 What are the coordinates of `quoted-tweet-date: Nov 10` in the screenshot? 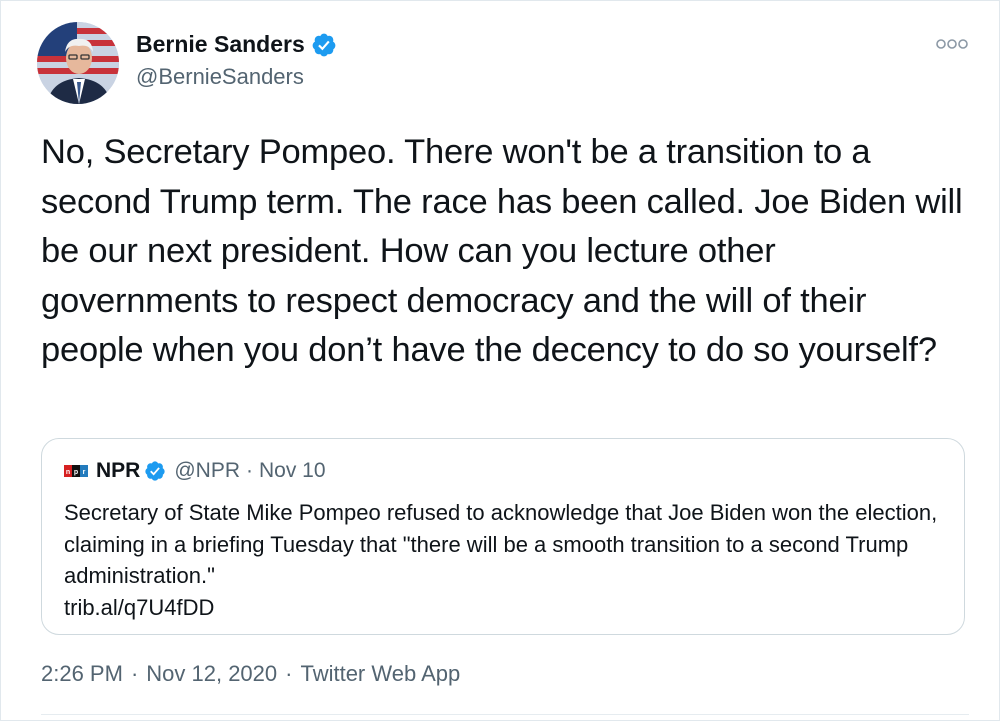 It's located at (292, 471).